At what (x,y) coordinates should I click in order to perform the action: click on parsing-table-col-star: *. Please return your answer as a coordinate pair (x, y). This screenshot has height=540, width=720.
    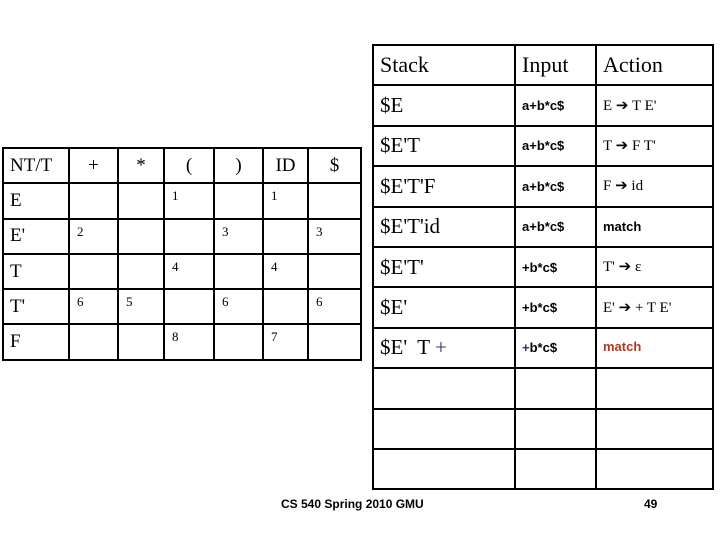
    Looking at the image, I should click on (141, 165).